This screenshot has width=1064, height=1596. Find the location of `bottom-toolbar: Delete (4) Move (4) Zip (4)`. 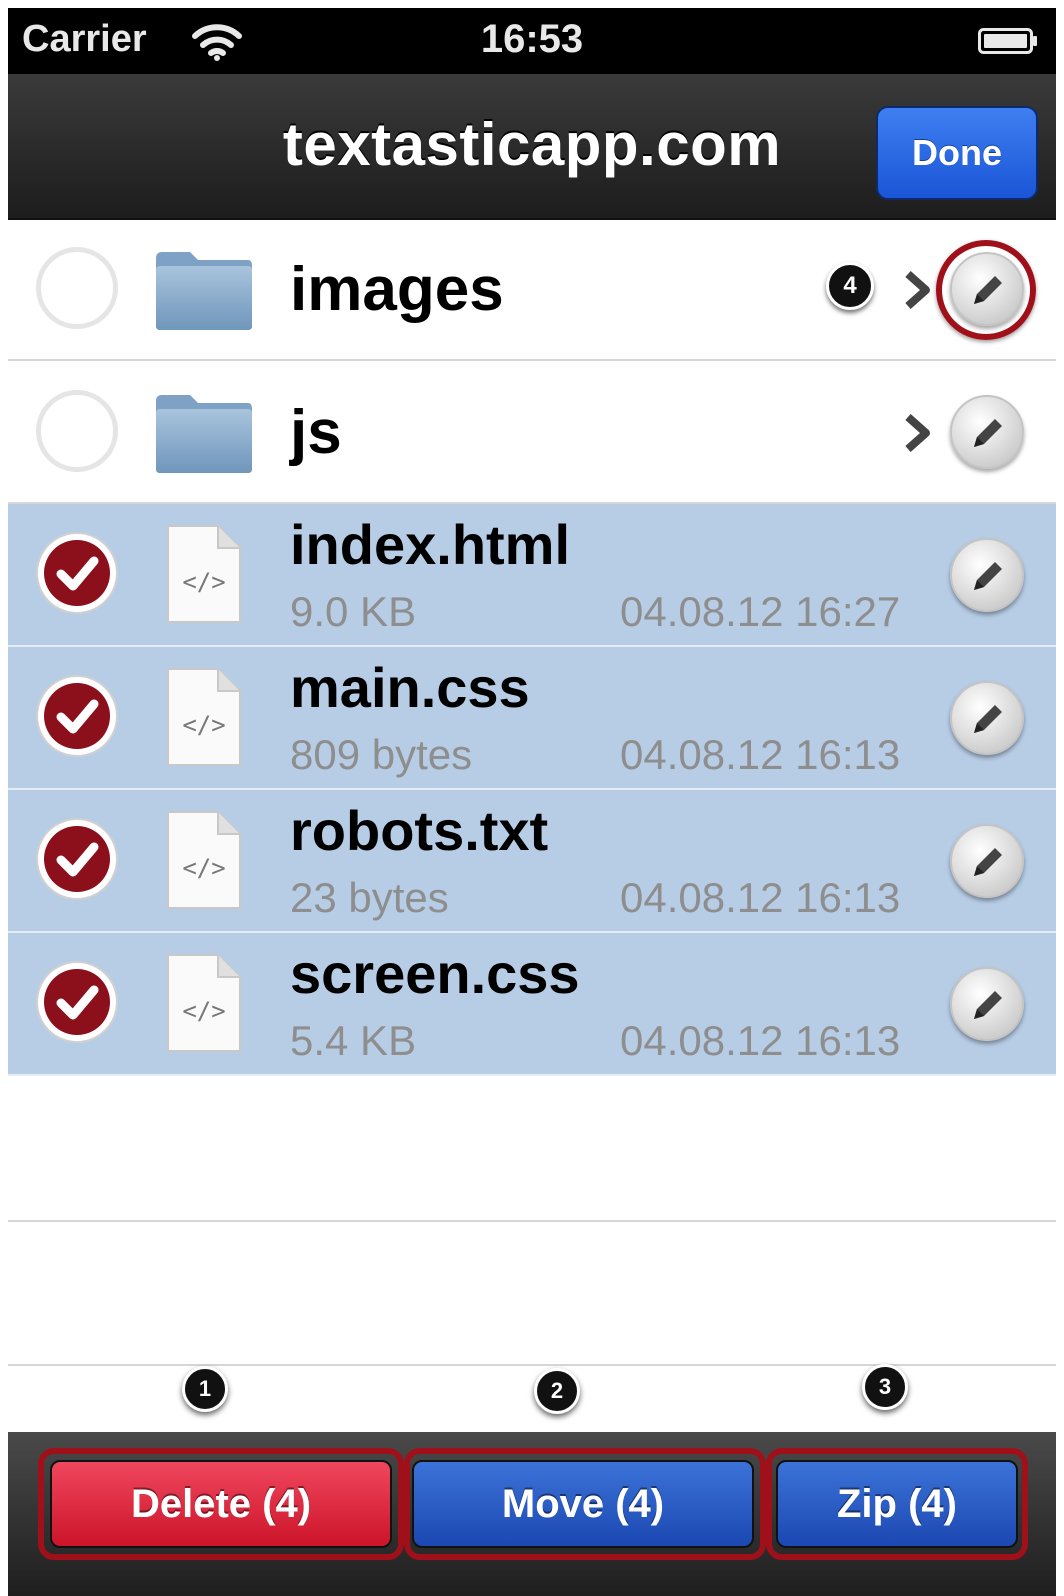

bottom-toolbar: Delete (4) Move (4) Zip (4) is located at coordinates (532, 1514).